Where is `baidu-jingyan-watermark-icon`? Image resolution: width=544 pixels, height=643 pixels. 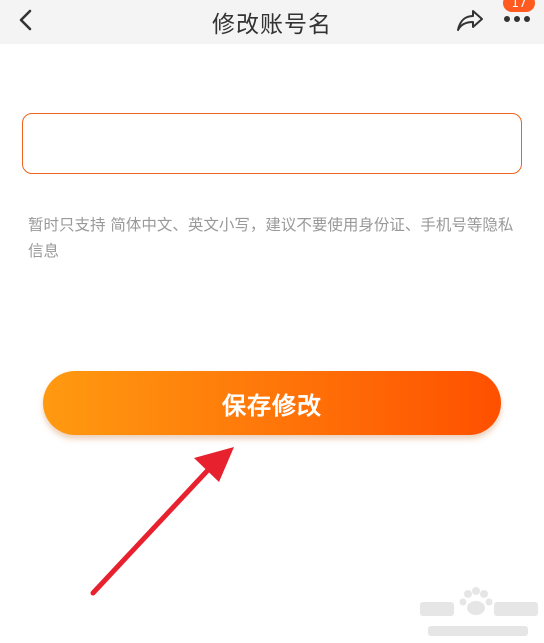
baidu-jingyan-watermark-icon is located at coordinates (479, 611).